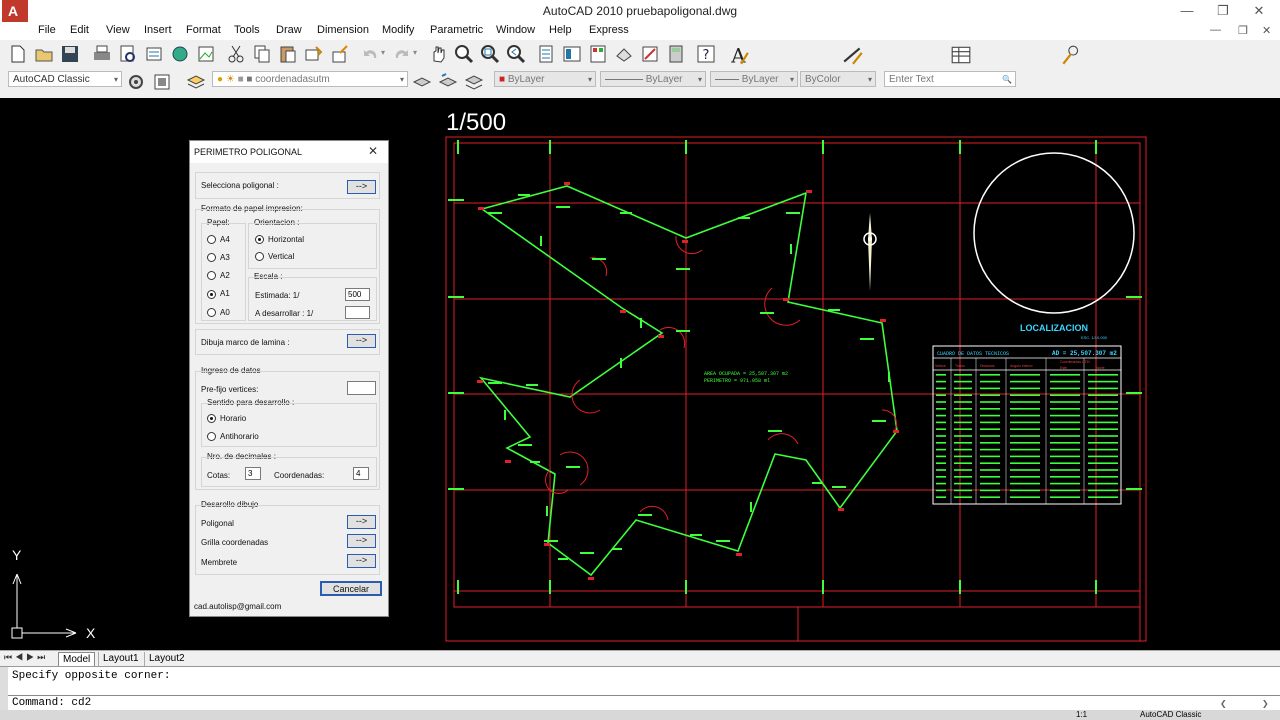  Describe the element at coordinates (219, 475) in the screenshot. I see `cotas-label: Cotas:` at that location.